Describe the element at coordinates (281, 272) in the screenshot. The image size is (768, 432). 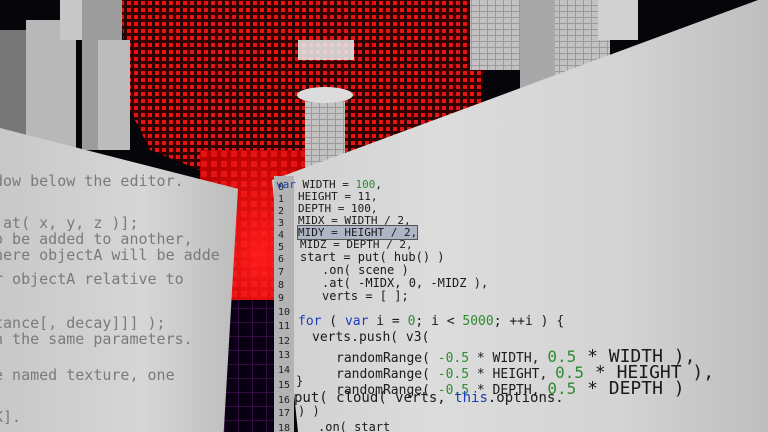
I see `line-number: 7` at that location.